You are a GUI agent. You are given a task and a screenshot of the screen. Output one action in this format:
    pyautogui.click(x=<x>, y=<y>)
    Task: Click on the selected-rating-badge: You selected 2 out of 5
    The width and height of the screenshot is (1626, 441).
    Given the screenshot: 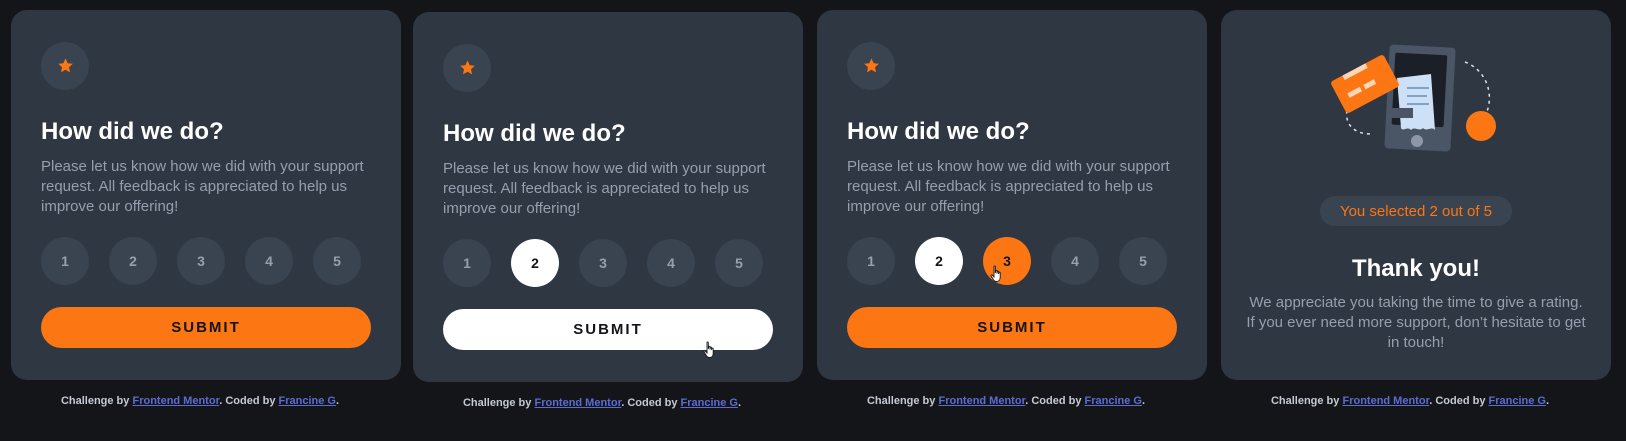 What is the action you would take?
    pyautogui.click(x=1416, y=211)
    